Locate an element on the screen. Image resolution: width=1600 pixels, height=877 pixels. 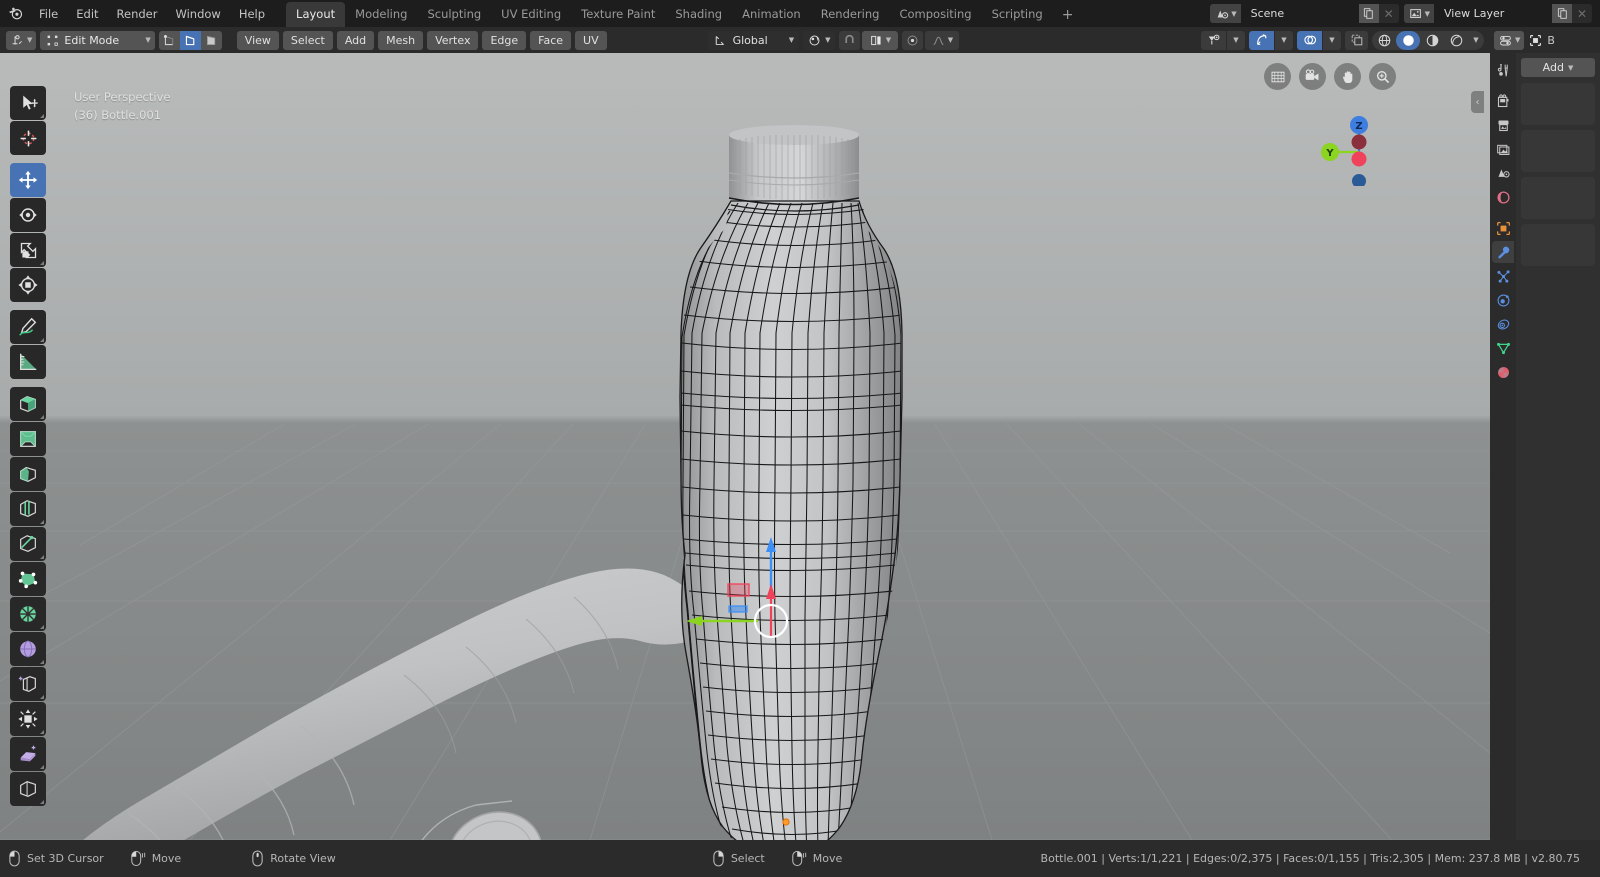
menu-file: File is located at coordinates (48, 14).